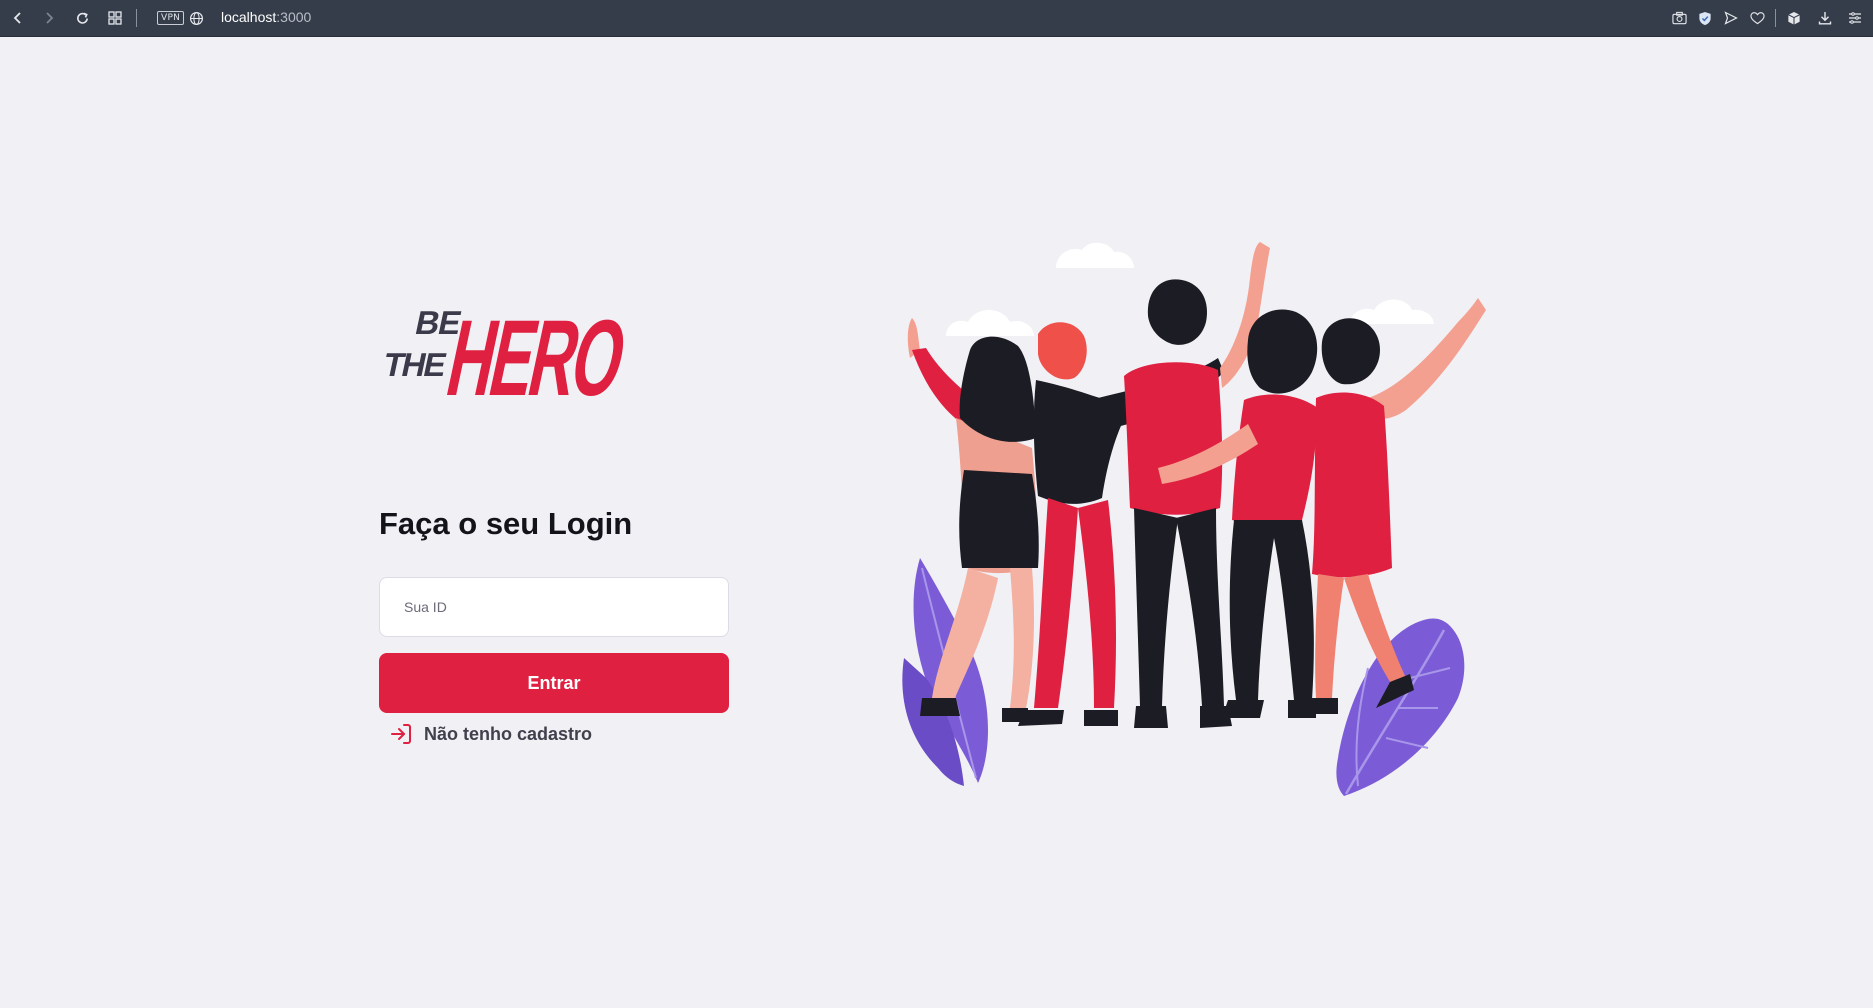 The height and width of the screenshot is (1008, 1873). What do you see at coordinates (115, 18) in the screenshot?
I see `tabs-grid-icon` at bounding box center [115, 18].